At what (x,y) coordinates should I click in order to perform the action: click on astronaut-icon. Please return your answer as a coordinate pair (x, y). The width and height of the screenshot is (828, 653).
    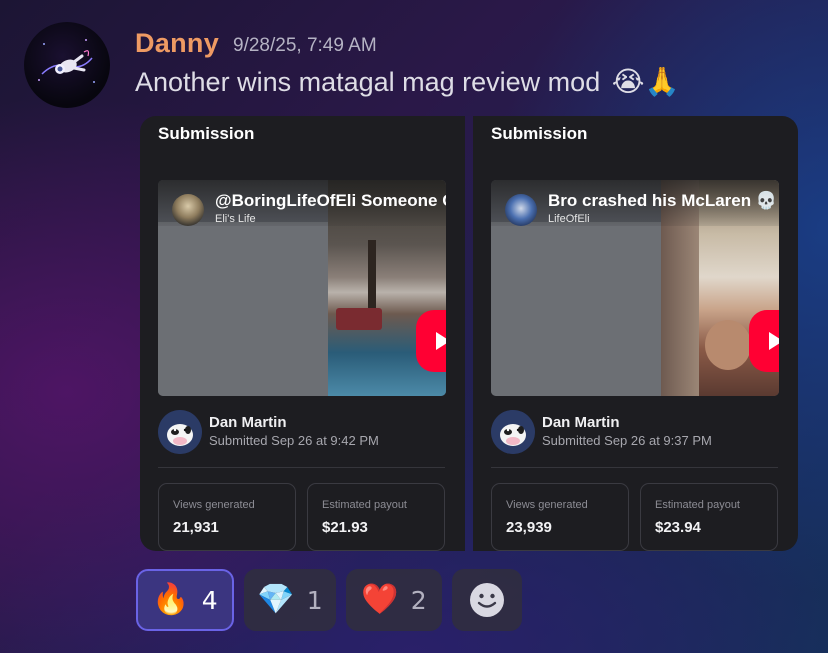
    Looking at the image, I should click on (66, 61).